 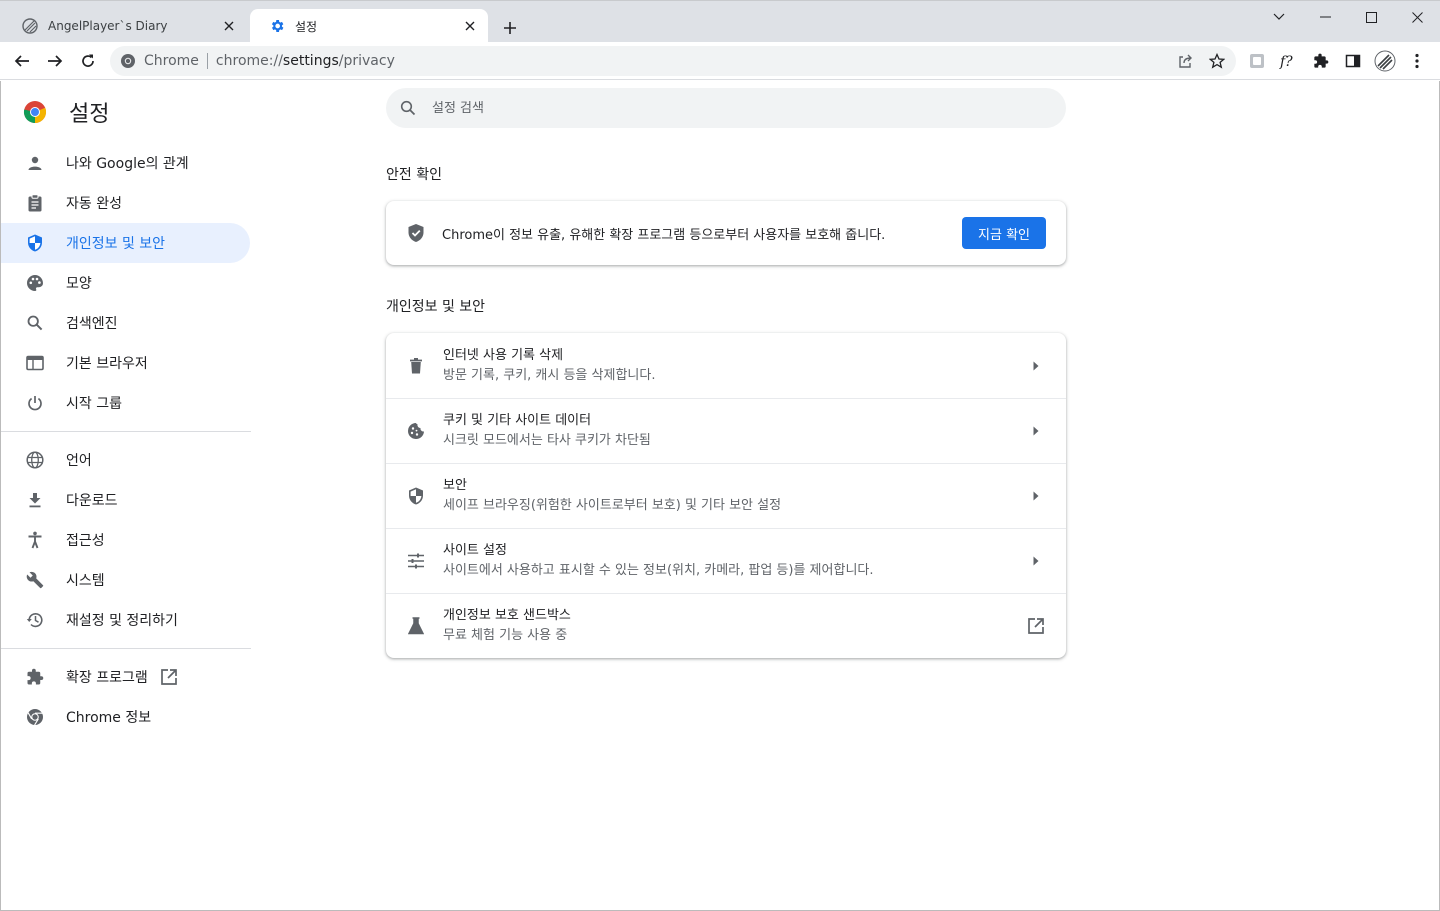 I want to click on sidebar-item-privacy: 개인정보 및 보안, so click(x=125, y=243).